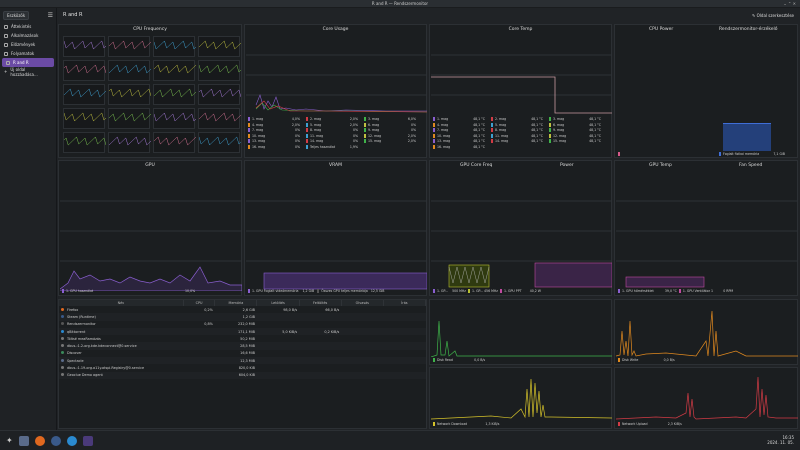 The height and width of the screenshot is (450, 800). What do you see at coordinates (25, 35) in the screenshot?
I see `sidebar-item-label: Alkalmazások` at bounding box center [25, 35].